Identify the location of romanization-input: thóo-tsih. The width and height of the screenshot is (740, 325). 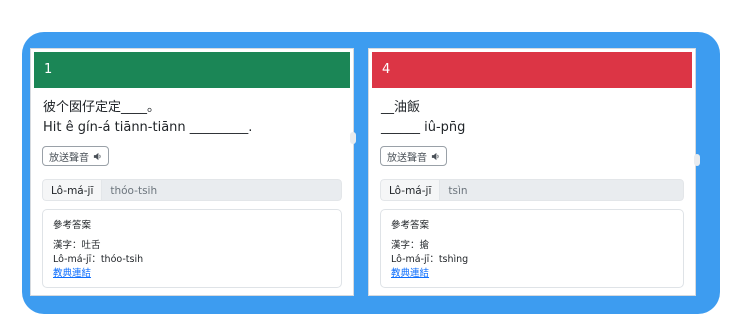
(221, 190).